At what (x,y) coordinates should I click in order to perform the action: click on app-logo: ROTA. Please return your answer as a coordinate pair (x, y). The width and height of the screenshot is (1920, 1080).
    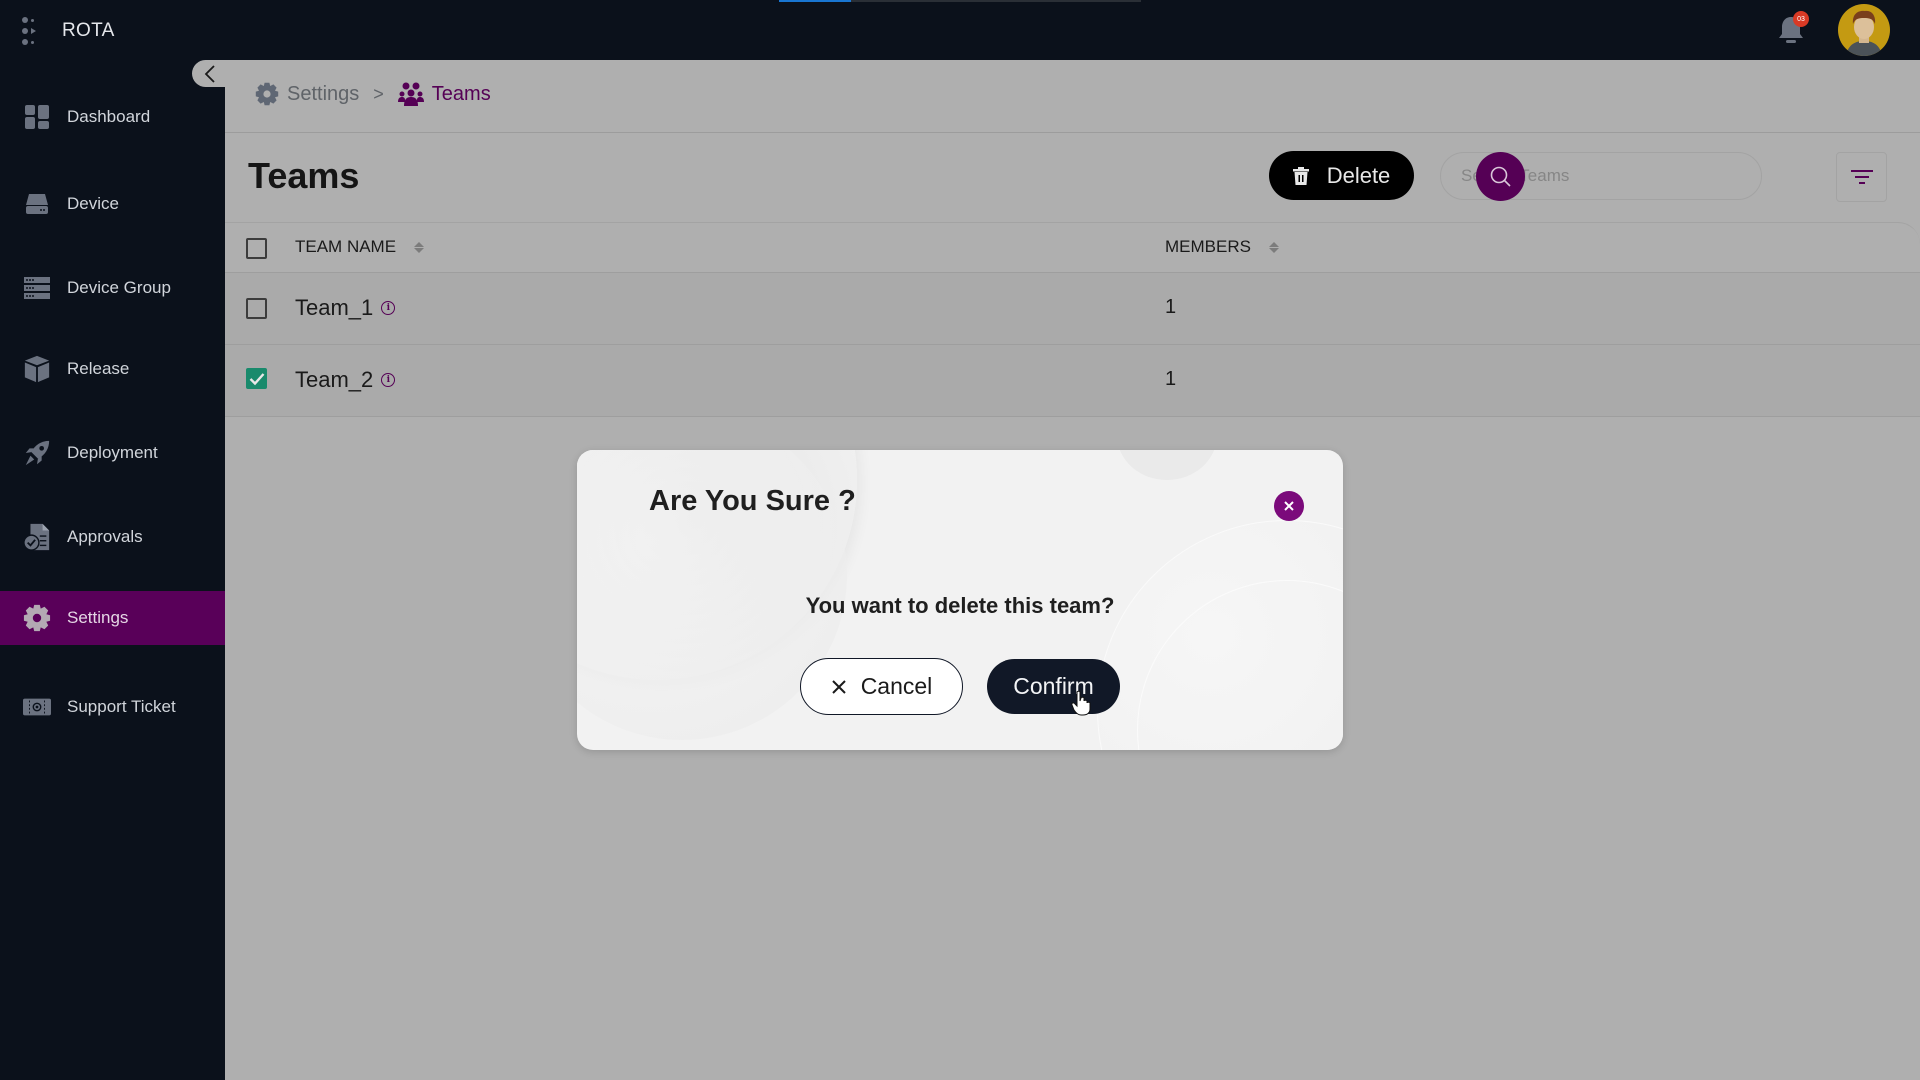
    Looking at the image, I should click on (68, 31).